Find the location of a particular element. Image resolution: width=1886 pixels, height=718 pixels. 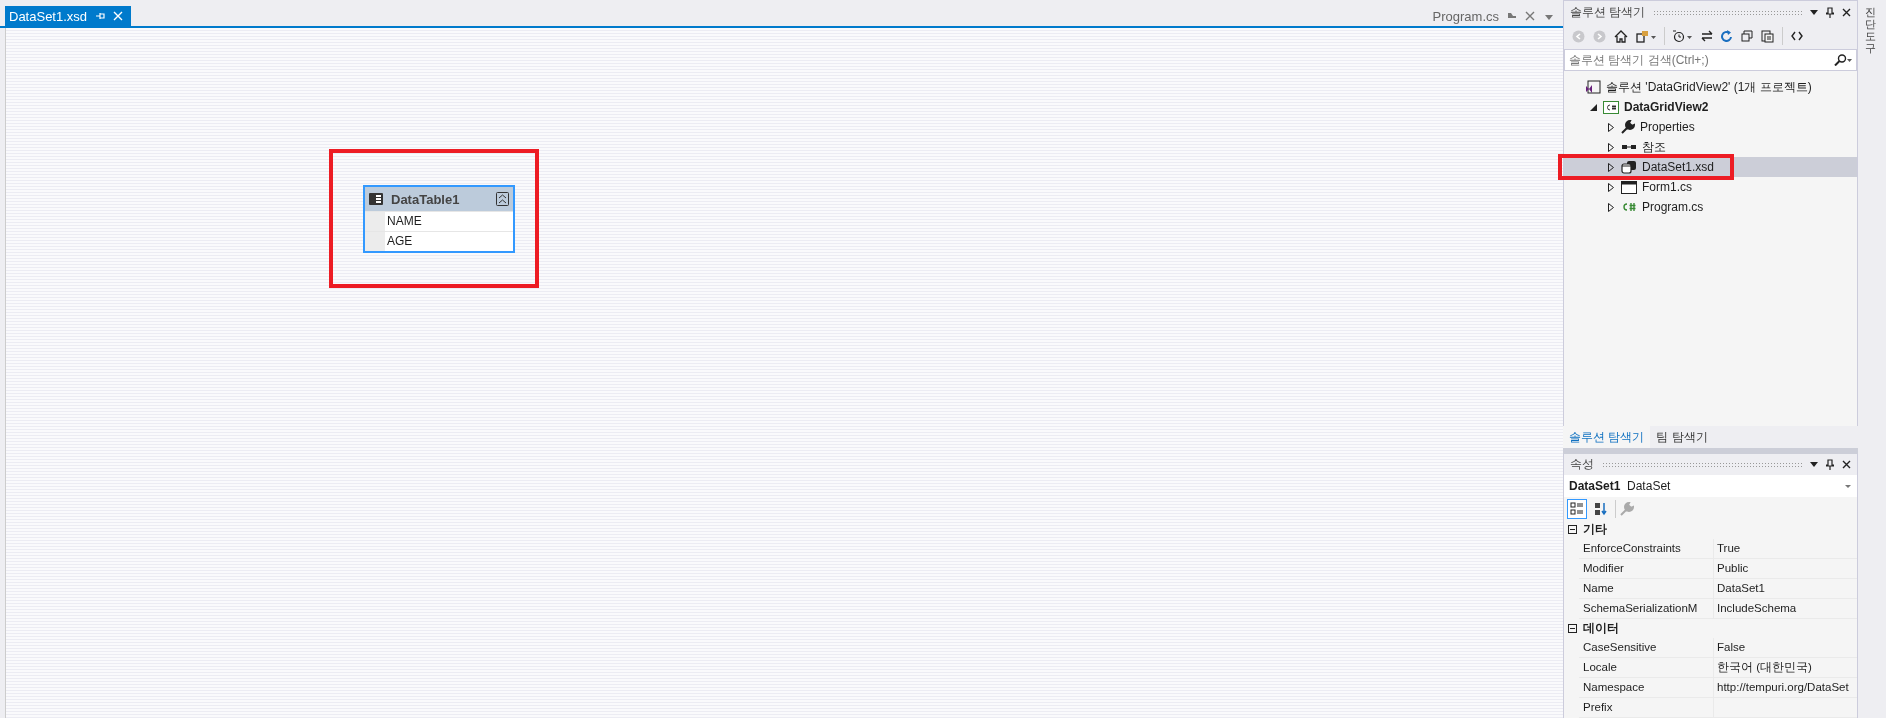

table-title: DataTable1 is located at coordinates (426, 199).